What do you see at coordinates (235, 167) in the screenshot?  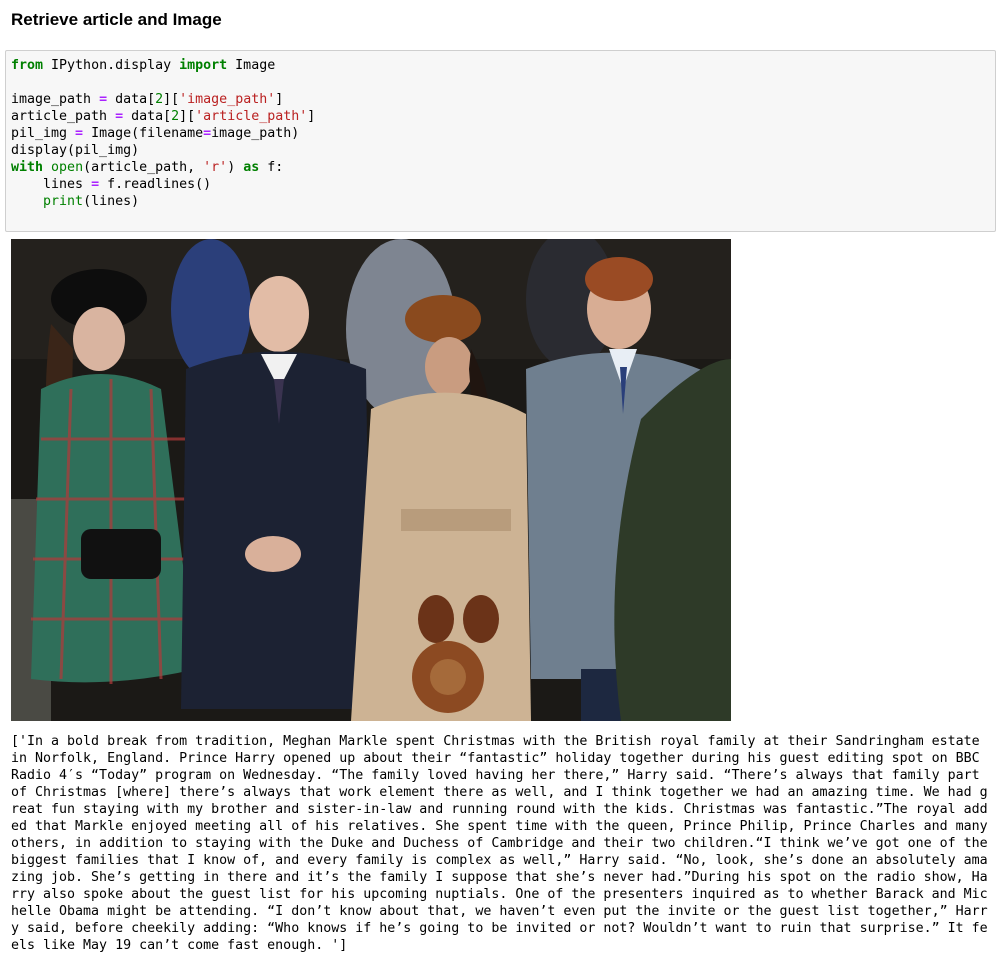 I see `code-token: )` at bounding box center [235, 167].